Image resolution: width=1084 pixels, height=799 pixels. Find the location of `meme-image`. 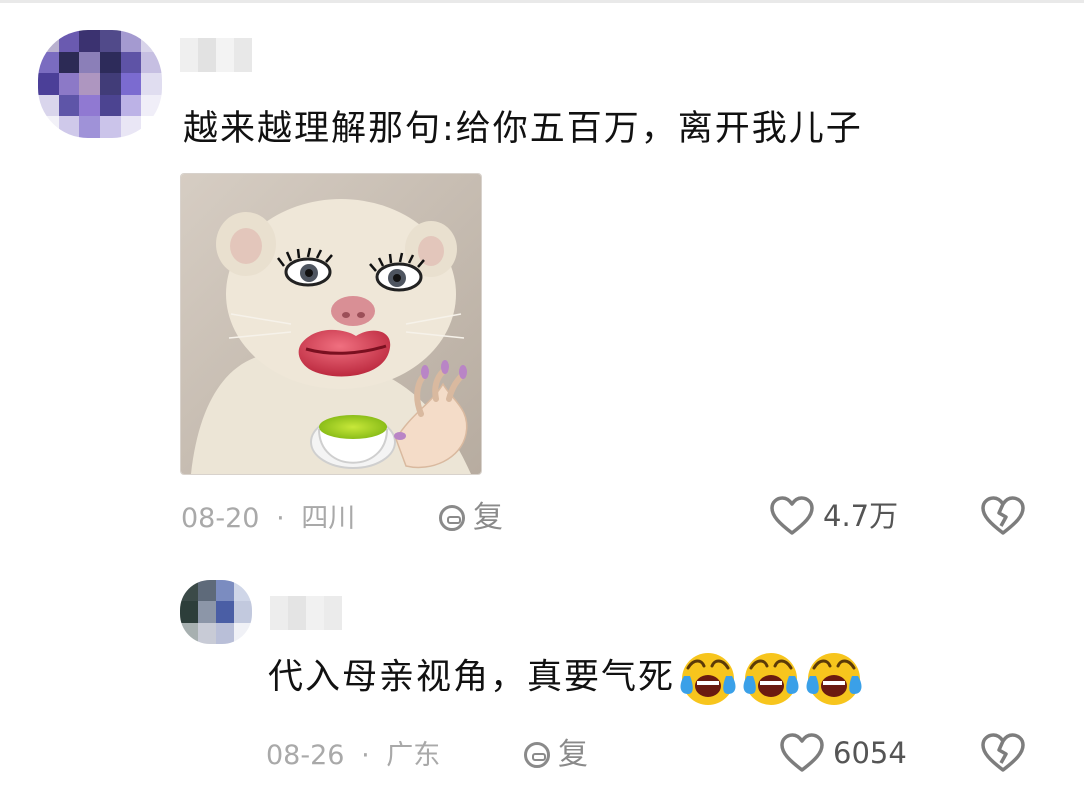

meme-image is located at coordinates (331, 324).